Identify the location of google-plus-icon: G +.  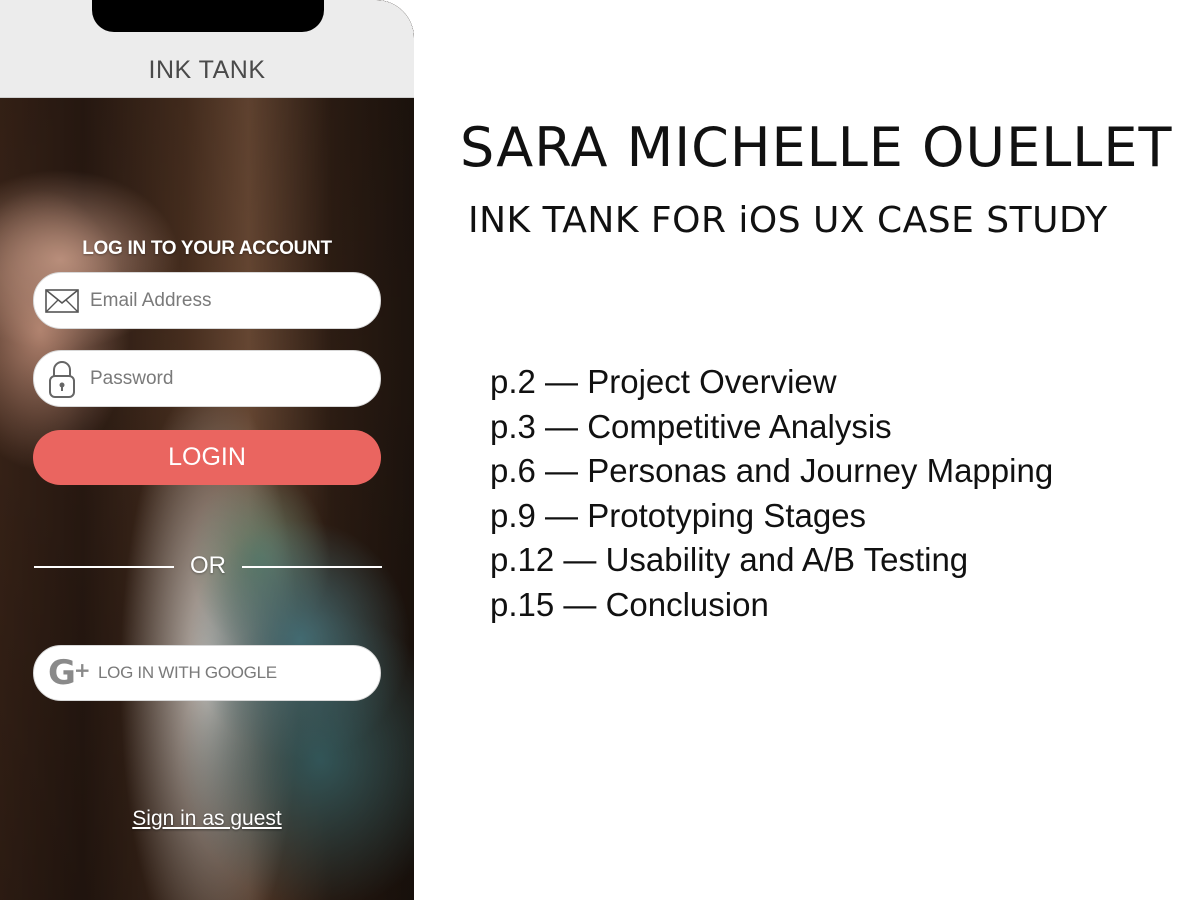
(74, 673).